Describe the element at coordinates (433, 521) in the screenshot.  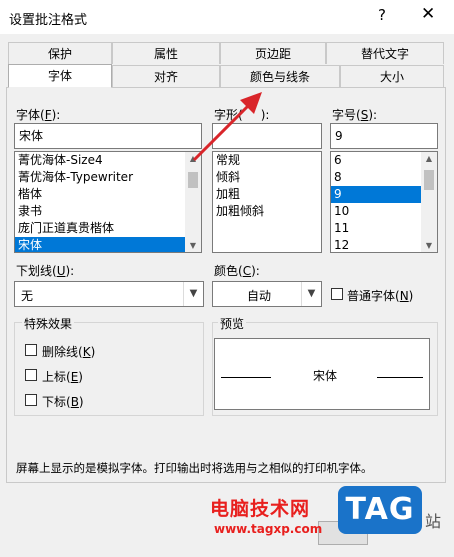
I see `watermark-suffix: 站` at that location.